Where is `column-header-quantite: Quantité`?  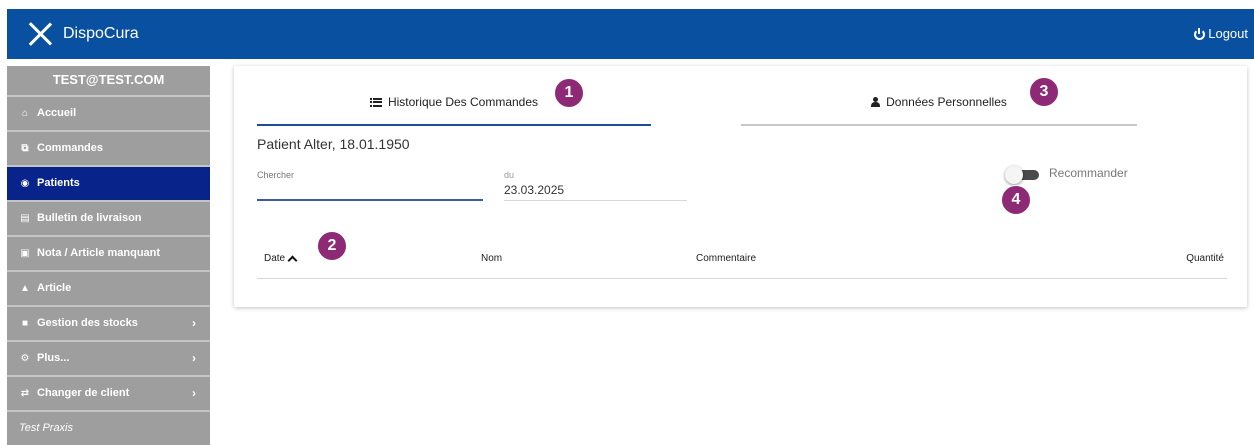 column-header-quantite: Quantité is located at coordinates (1205, 258).